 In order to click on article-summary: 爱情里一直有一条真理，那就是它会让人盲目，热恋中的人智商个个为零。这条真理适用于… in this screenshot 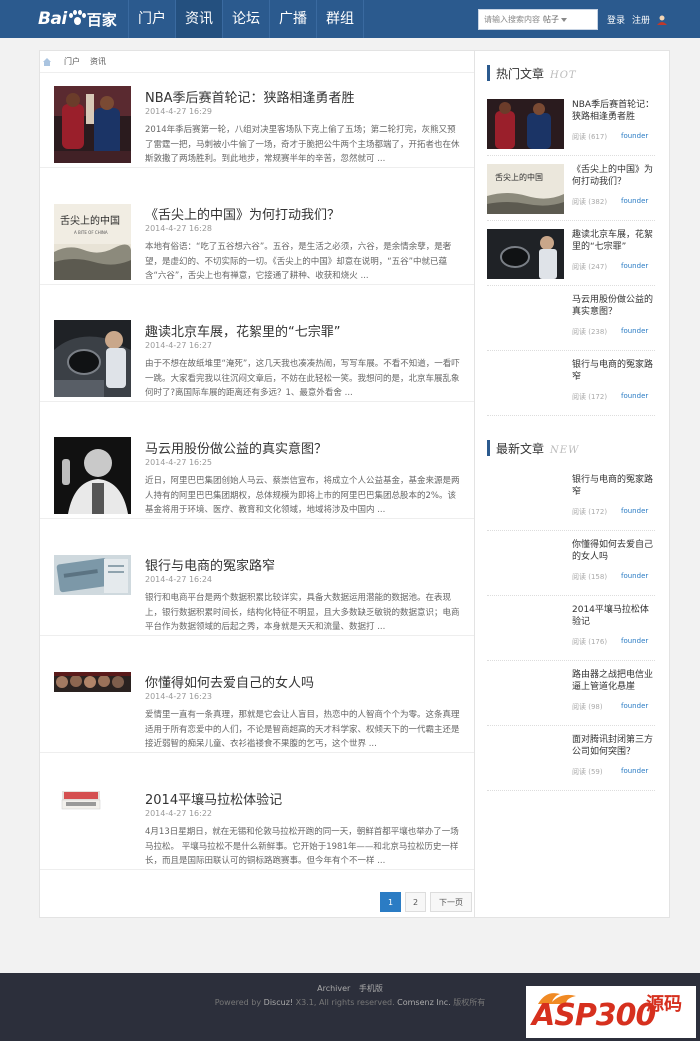, I will do `click(302, 729)`.